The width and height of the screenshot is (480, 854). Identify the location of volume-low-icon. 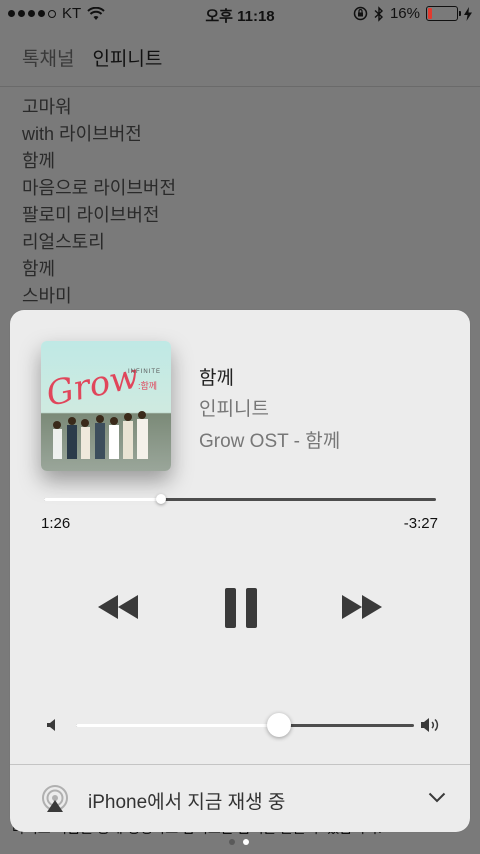
(51, 725).